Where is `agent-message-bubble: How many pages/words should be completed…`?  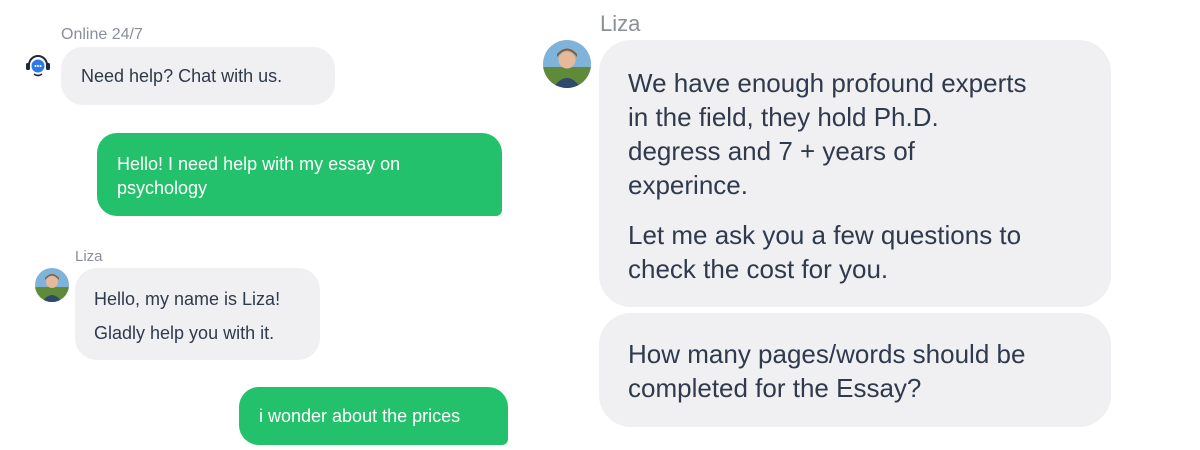 agent-message-bubble: How many pages/words should be completed… is located at coordinates (855, 370).